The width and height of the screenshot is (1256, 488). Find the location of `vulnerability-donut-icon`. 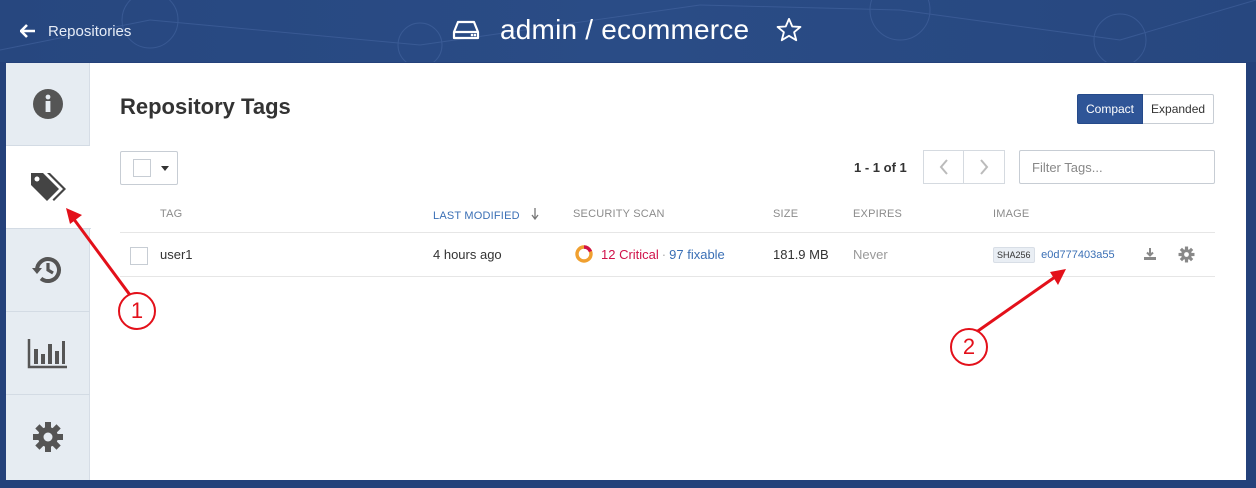

vulnerability-donut-icon is located at coordinates (584, 254).